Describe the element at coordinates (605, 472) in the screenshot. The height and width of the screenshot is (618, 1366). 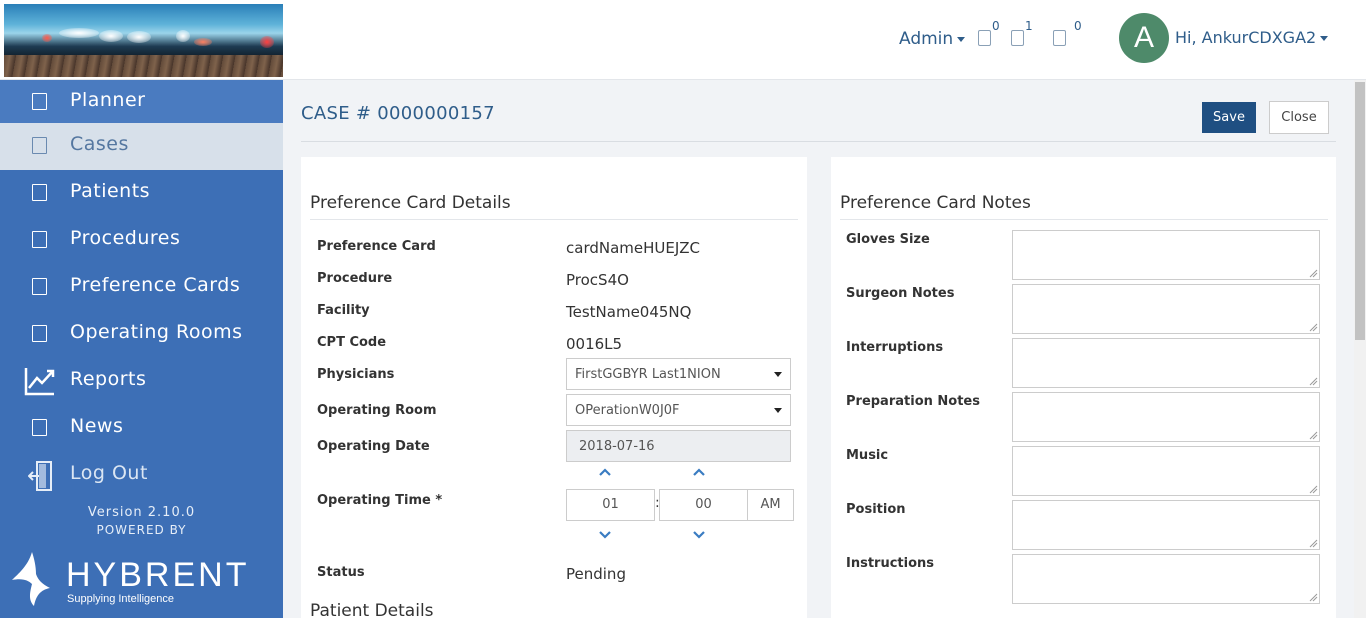
I see `hour-increment-chevron-up-icon` at that location.